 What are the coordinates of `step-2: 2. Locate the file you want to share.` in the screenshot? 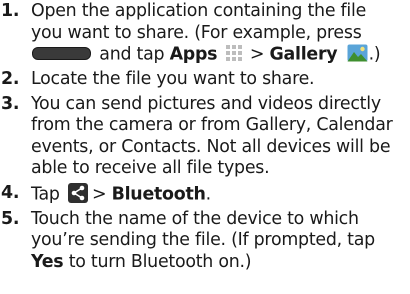 It's located at (205, 80).